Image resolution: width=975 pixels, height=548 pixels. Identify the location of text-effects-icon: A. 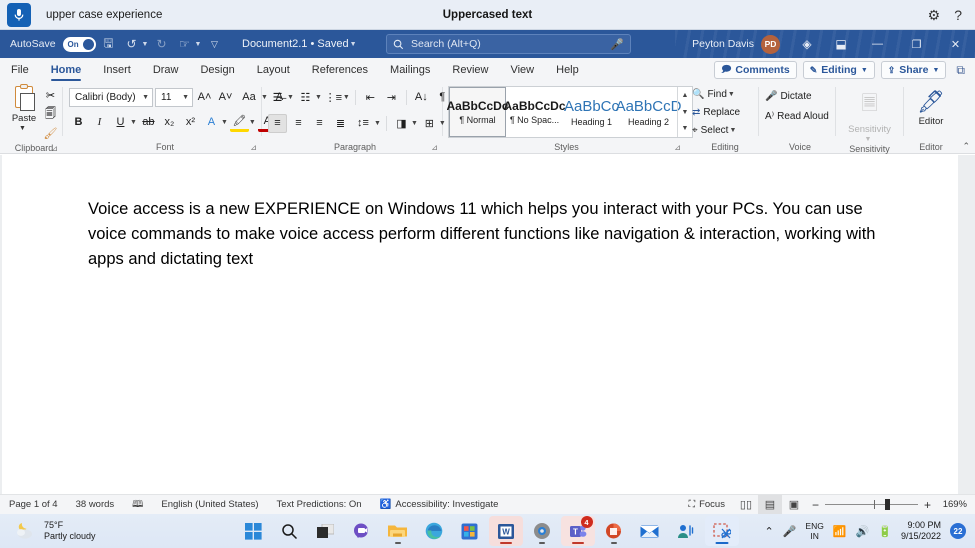
(211, 122).